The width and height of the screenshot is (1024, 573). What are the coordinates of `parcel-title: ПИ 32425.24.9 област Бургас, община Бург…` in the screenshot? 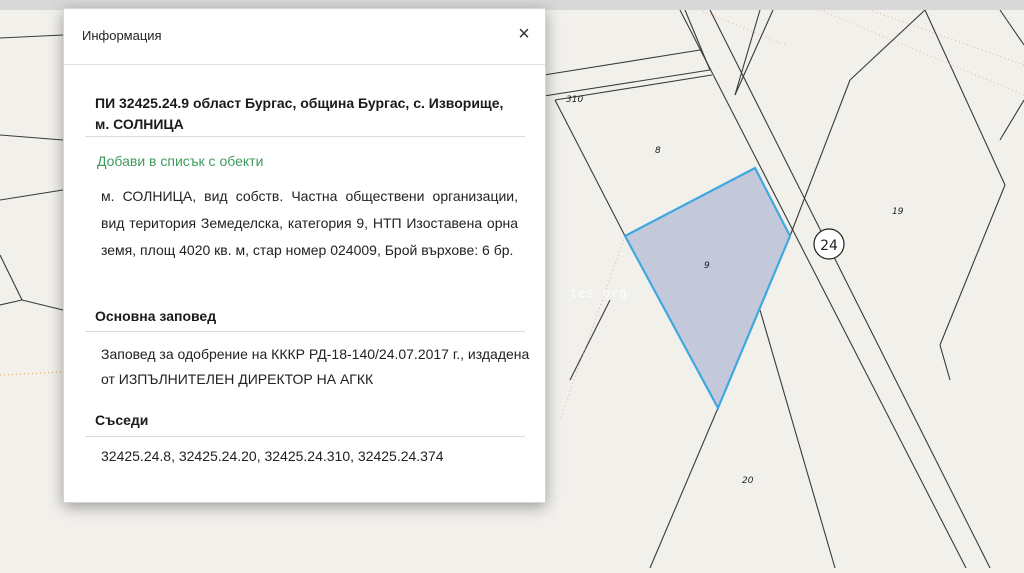 It's located at (299, 113).